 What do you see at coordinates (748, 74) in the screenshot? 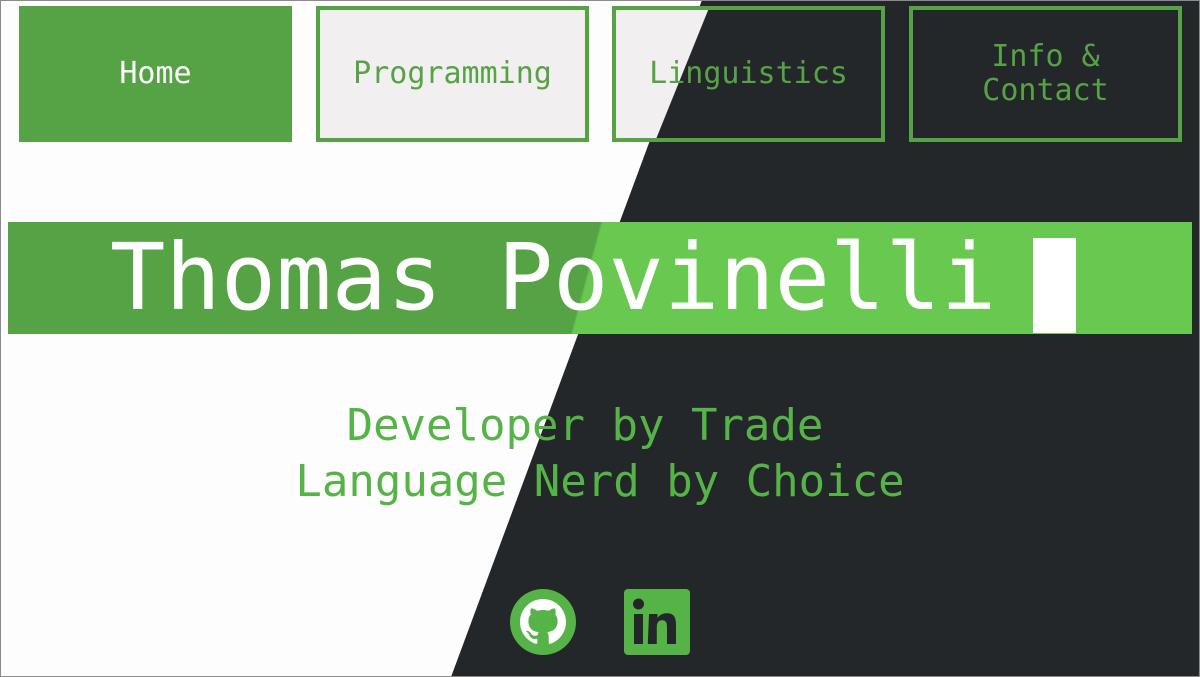
I see `nav-linguistics: Linguistics` at bounding box center [748, 74].